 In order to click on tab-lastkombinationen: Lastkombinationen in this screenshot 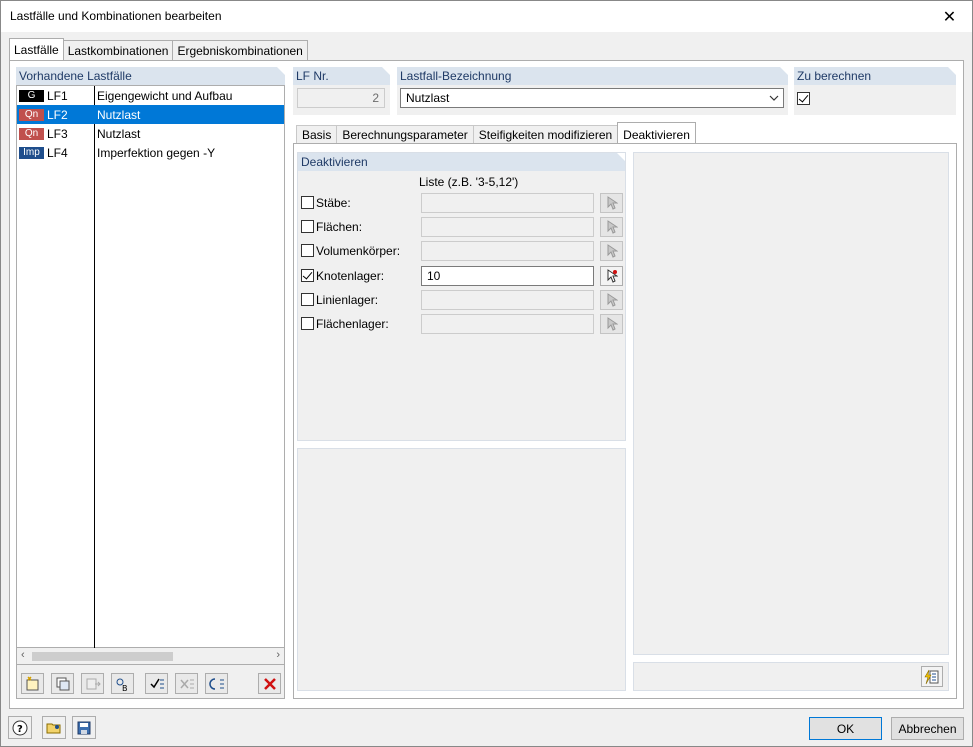, I will do `click(118, 50)`.